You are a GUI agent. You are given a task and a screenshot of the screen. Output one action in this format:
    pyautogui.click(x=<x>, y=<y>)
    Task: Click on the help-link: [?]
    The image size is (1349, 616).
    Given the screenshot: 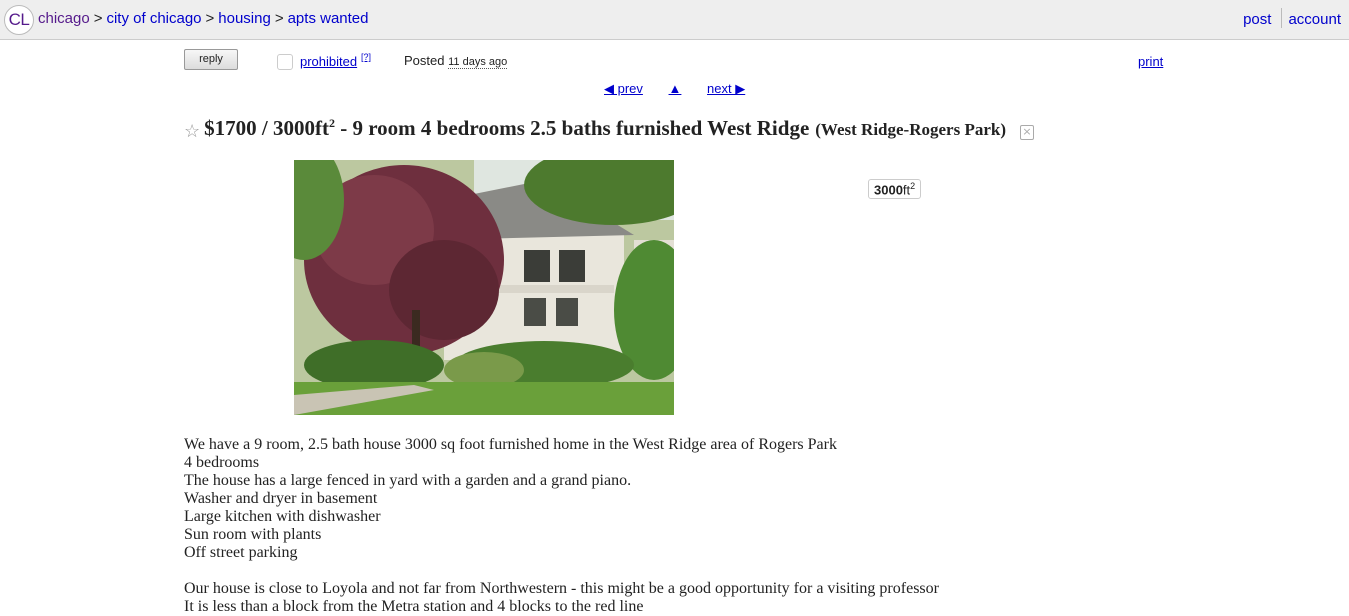 What is the action you would take?
    pyautogui.click(x=366, y=57)
    